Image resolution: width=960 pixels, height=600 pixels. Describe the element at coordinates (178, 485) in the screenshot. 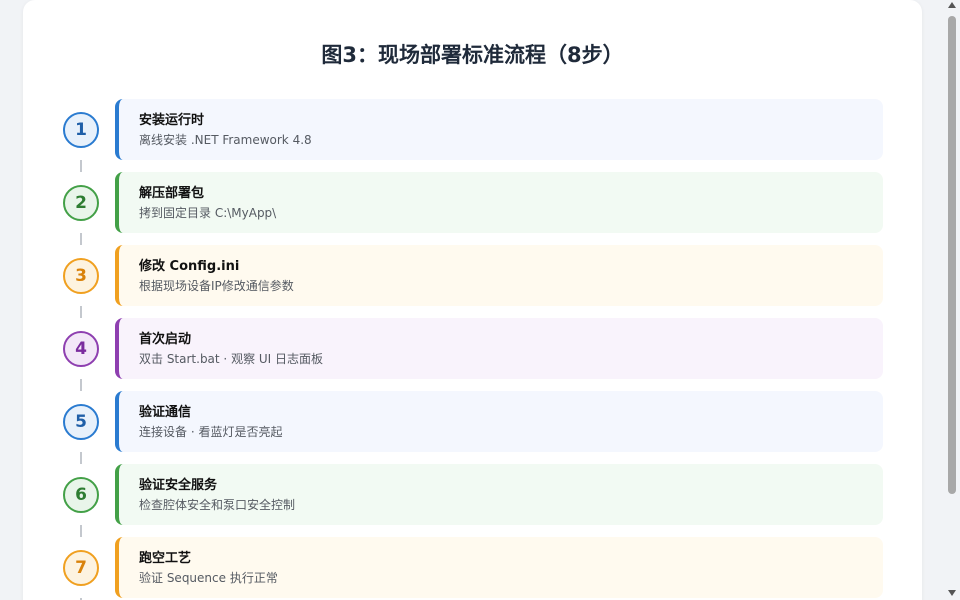

I see `step-title: 验证安全服务` at that location.